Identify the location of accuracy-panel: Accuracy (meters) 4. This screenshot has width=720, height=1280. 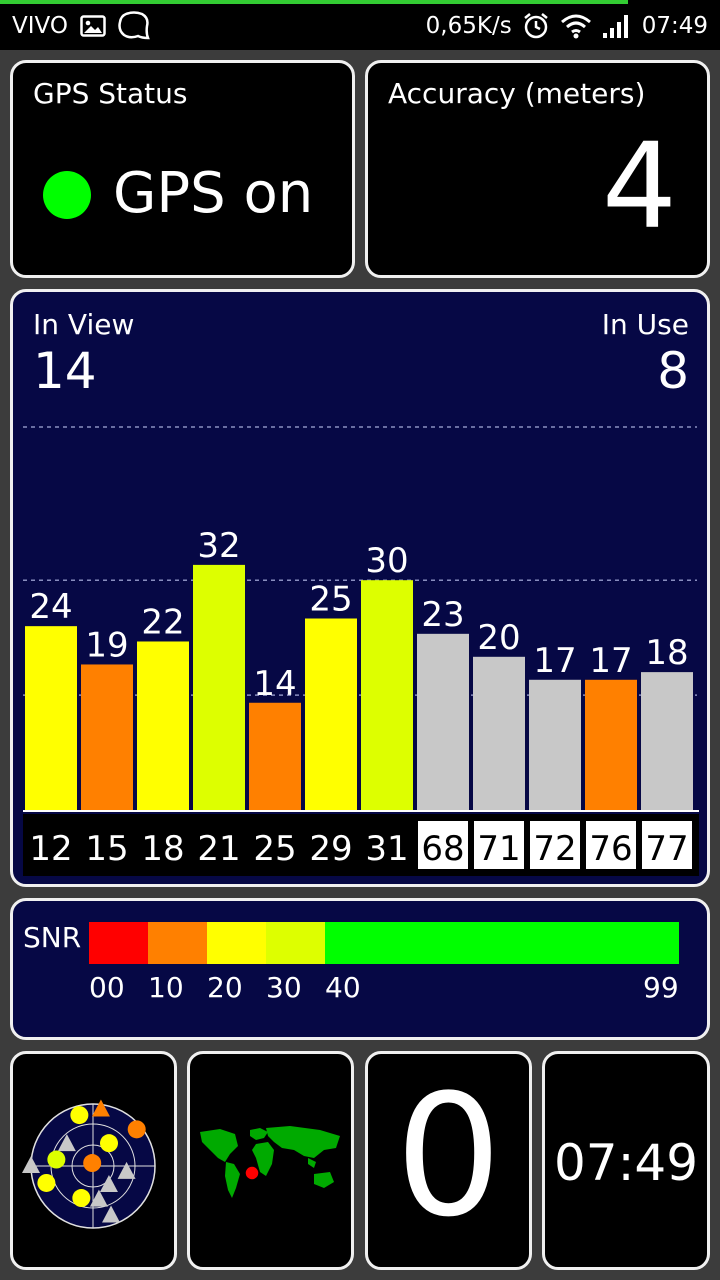
(537, 169).